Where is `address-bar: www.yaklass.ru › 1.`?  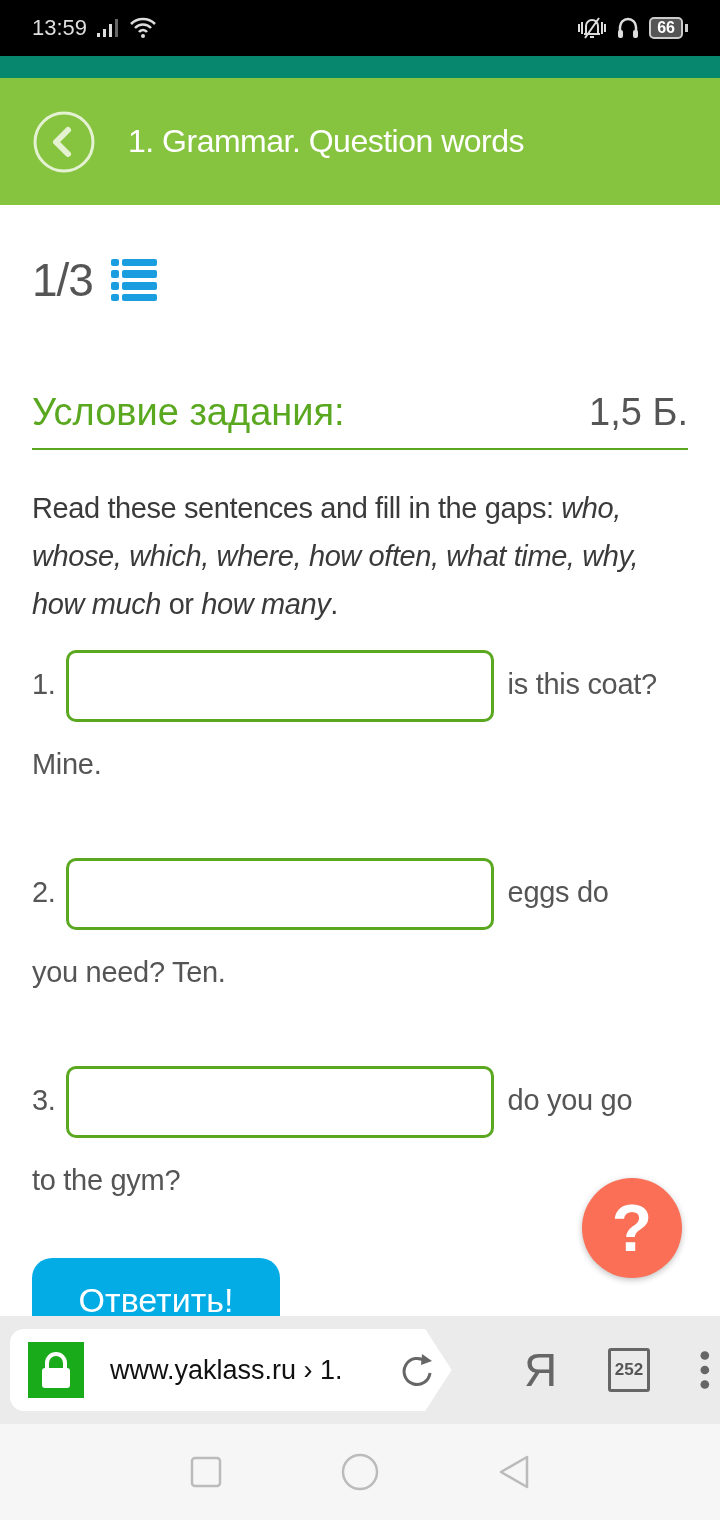
address-bar: www.yaklass.ru › 1. is located at coordinates (231, 1370).